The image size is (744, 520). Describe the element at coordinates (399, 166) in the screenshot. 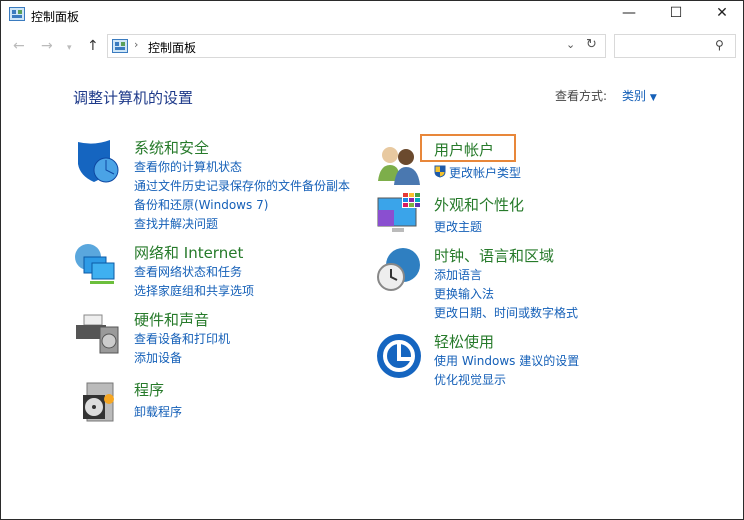

I see `user-accounts-icon` at that location.